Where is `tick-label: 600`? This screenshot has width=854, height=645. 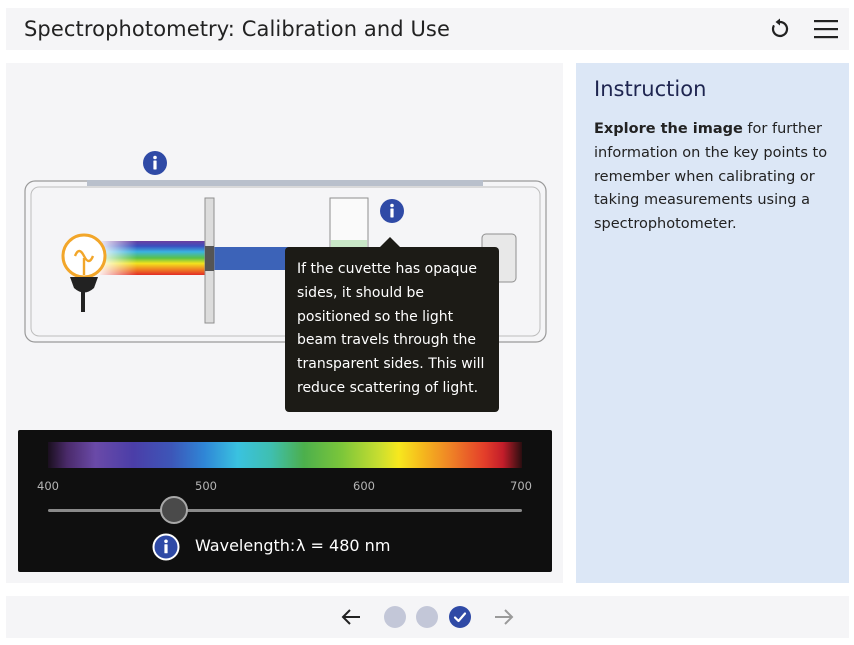 tick-label: 600 is located at coordinates (364, 486).